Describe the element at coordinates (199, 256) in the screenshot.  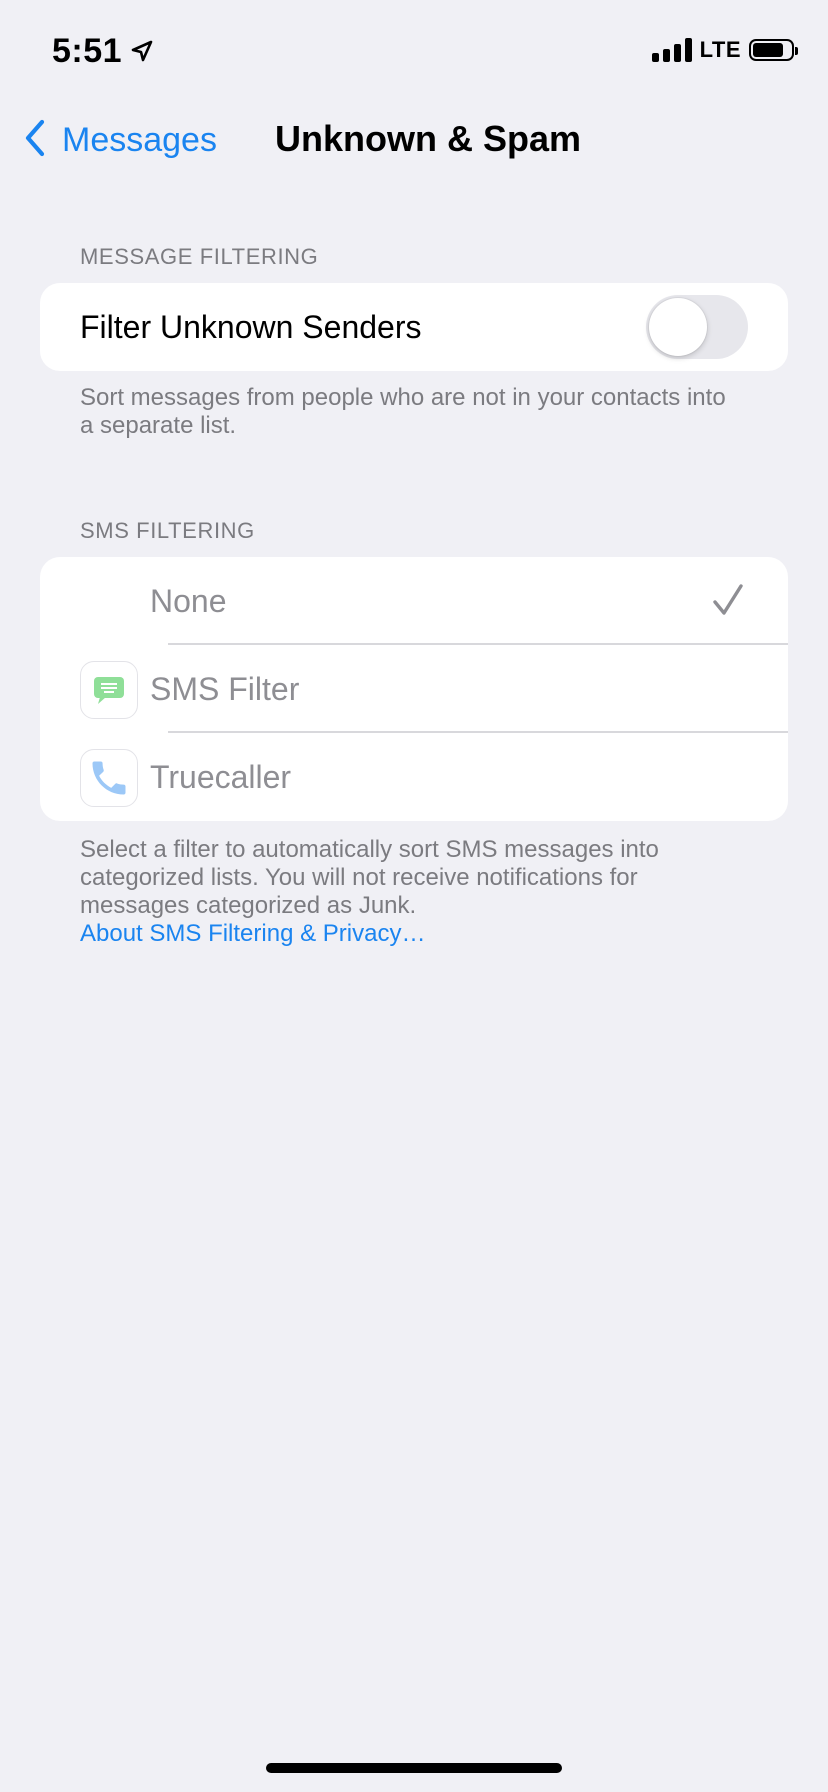
I see `message-filtering-header: MESSAGE FILTERING` at that location.